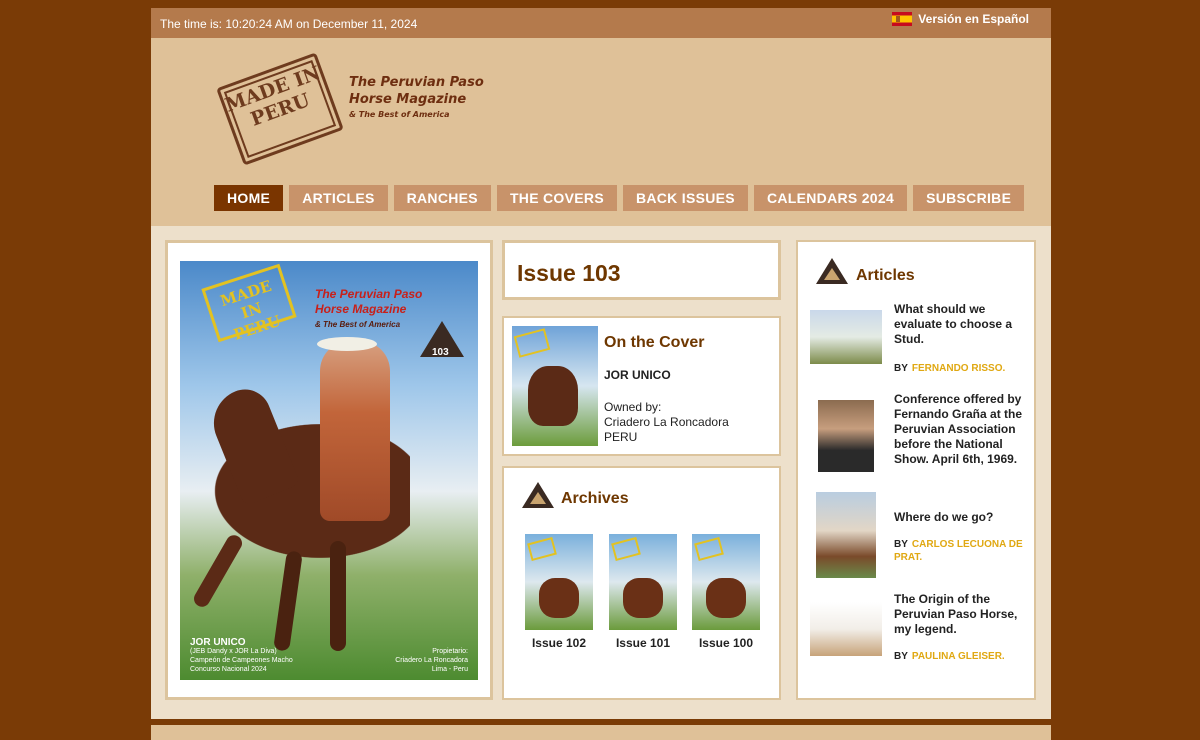 The image size is (1200, 740). What do you see at coordinates (637, 375) in the screenshot?
I see `cover-horse-name: JOR UNICO` at bounding box center [637, 375].